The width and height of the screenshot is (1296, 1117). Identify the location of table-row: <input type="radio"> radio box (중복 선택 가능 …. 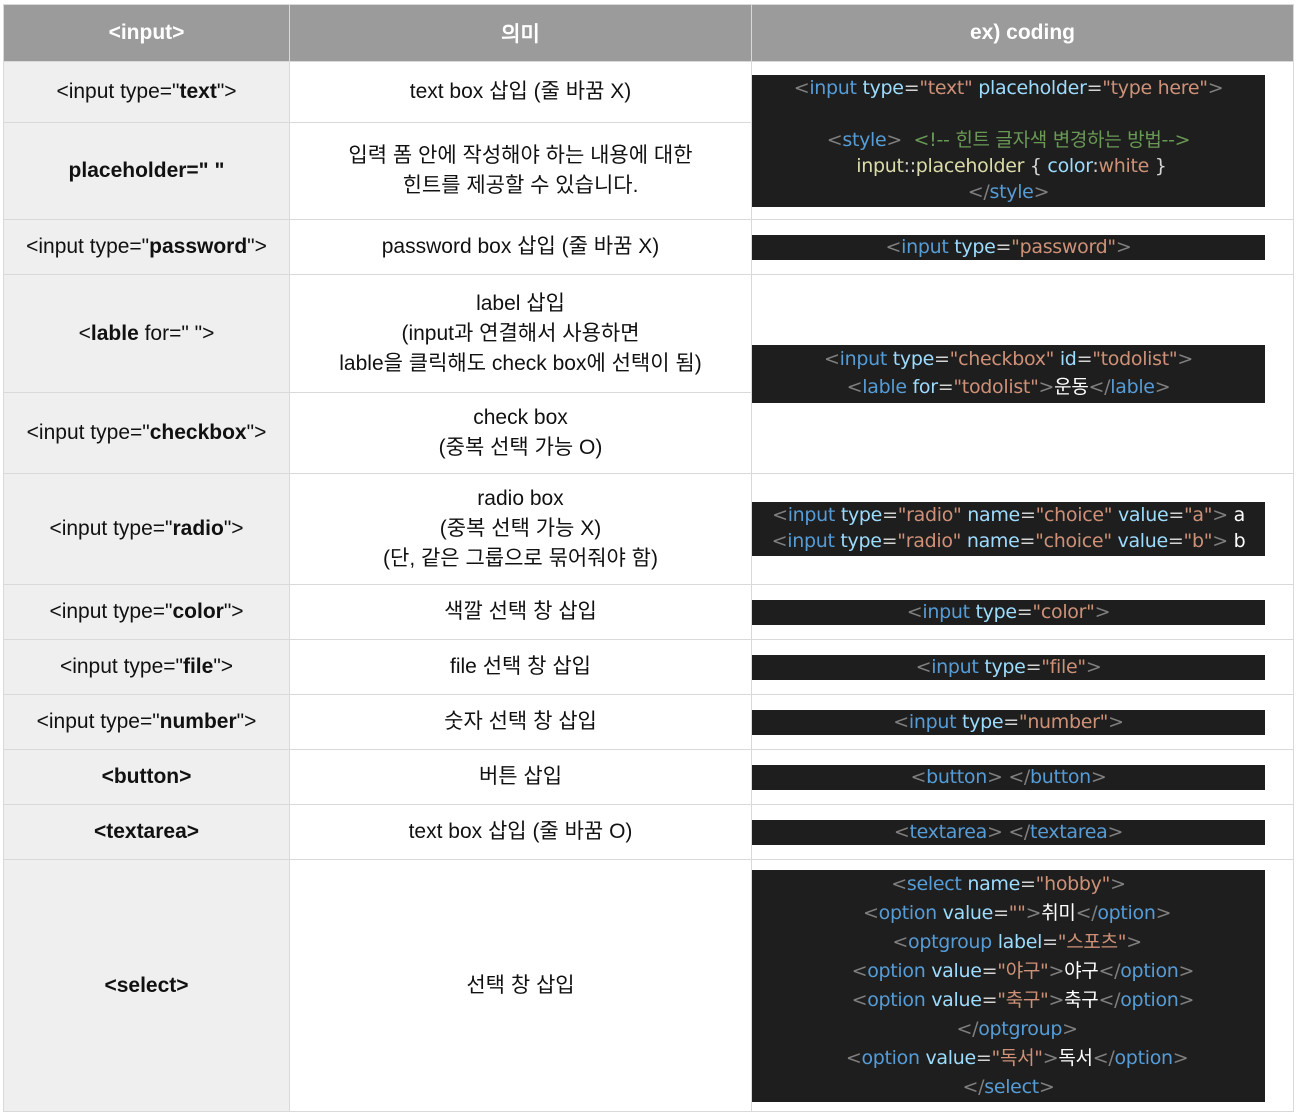
(648, 529).